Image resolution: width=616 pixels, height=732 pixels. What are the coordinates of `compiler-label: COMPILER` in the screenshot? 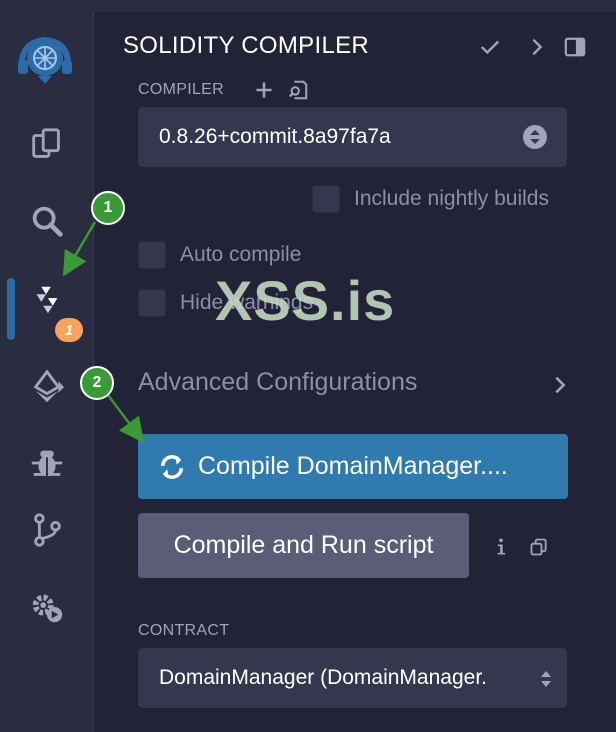 It's located at (181, 89).